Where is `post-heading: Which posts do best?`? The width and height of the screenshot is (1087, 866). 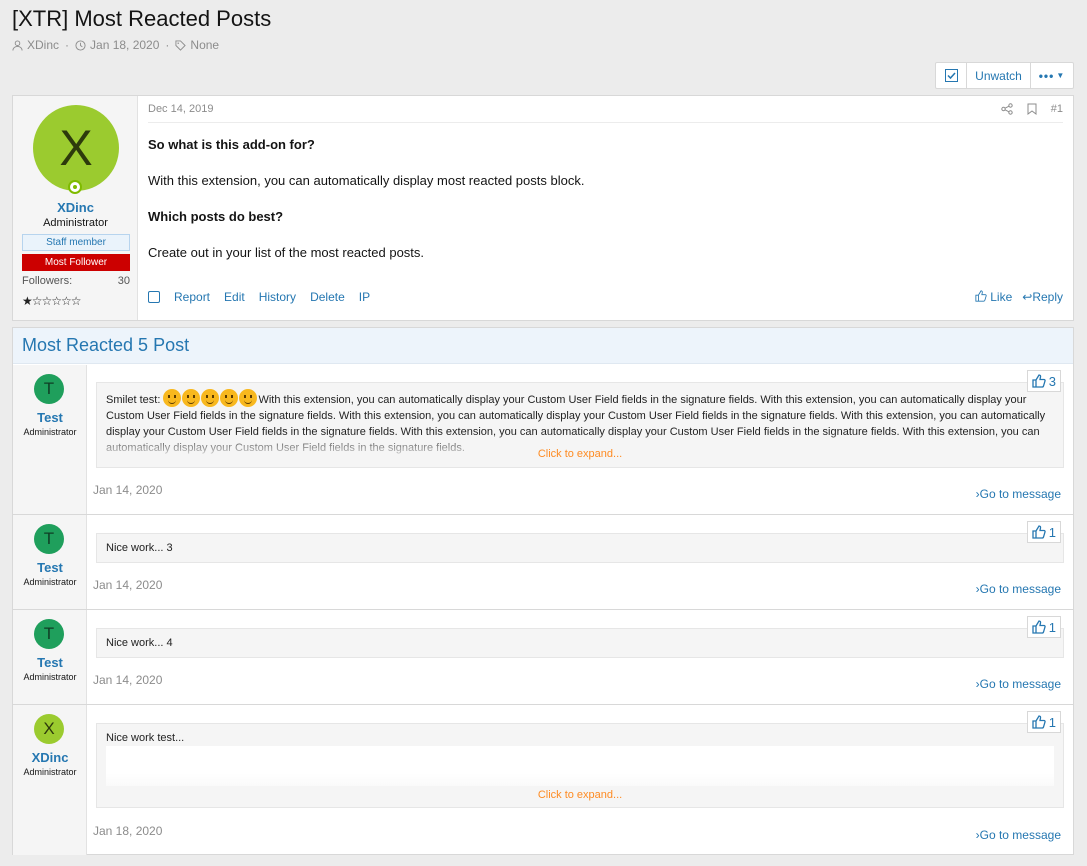 post-heading: Which posts do best? is located at coordinates (216, 216).